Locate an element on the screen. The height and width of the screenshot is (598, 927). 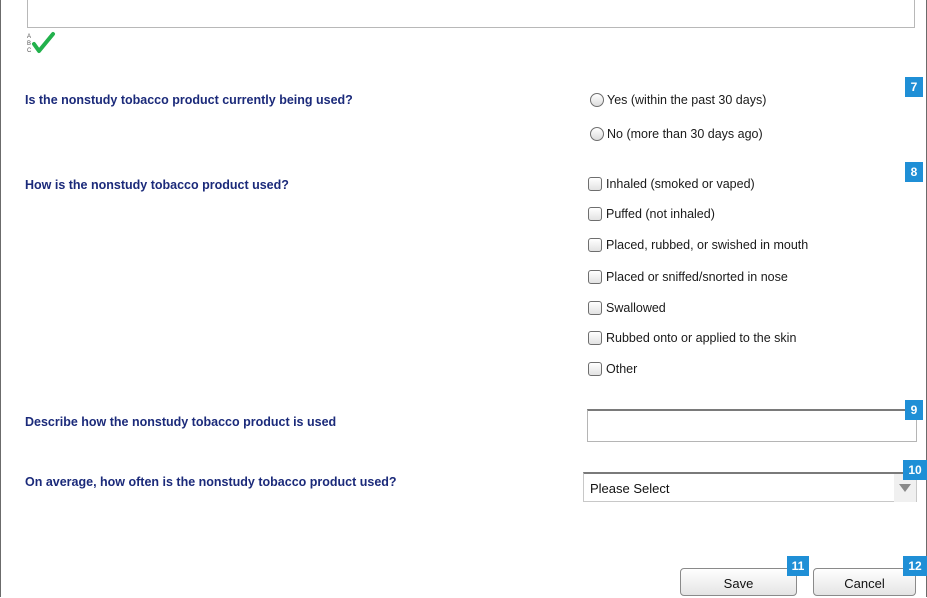
checkbox-puffed-option: Puffed (not inhaled) is located at coordinates (651, 214).